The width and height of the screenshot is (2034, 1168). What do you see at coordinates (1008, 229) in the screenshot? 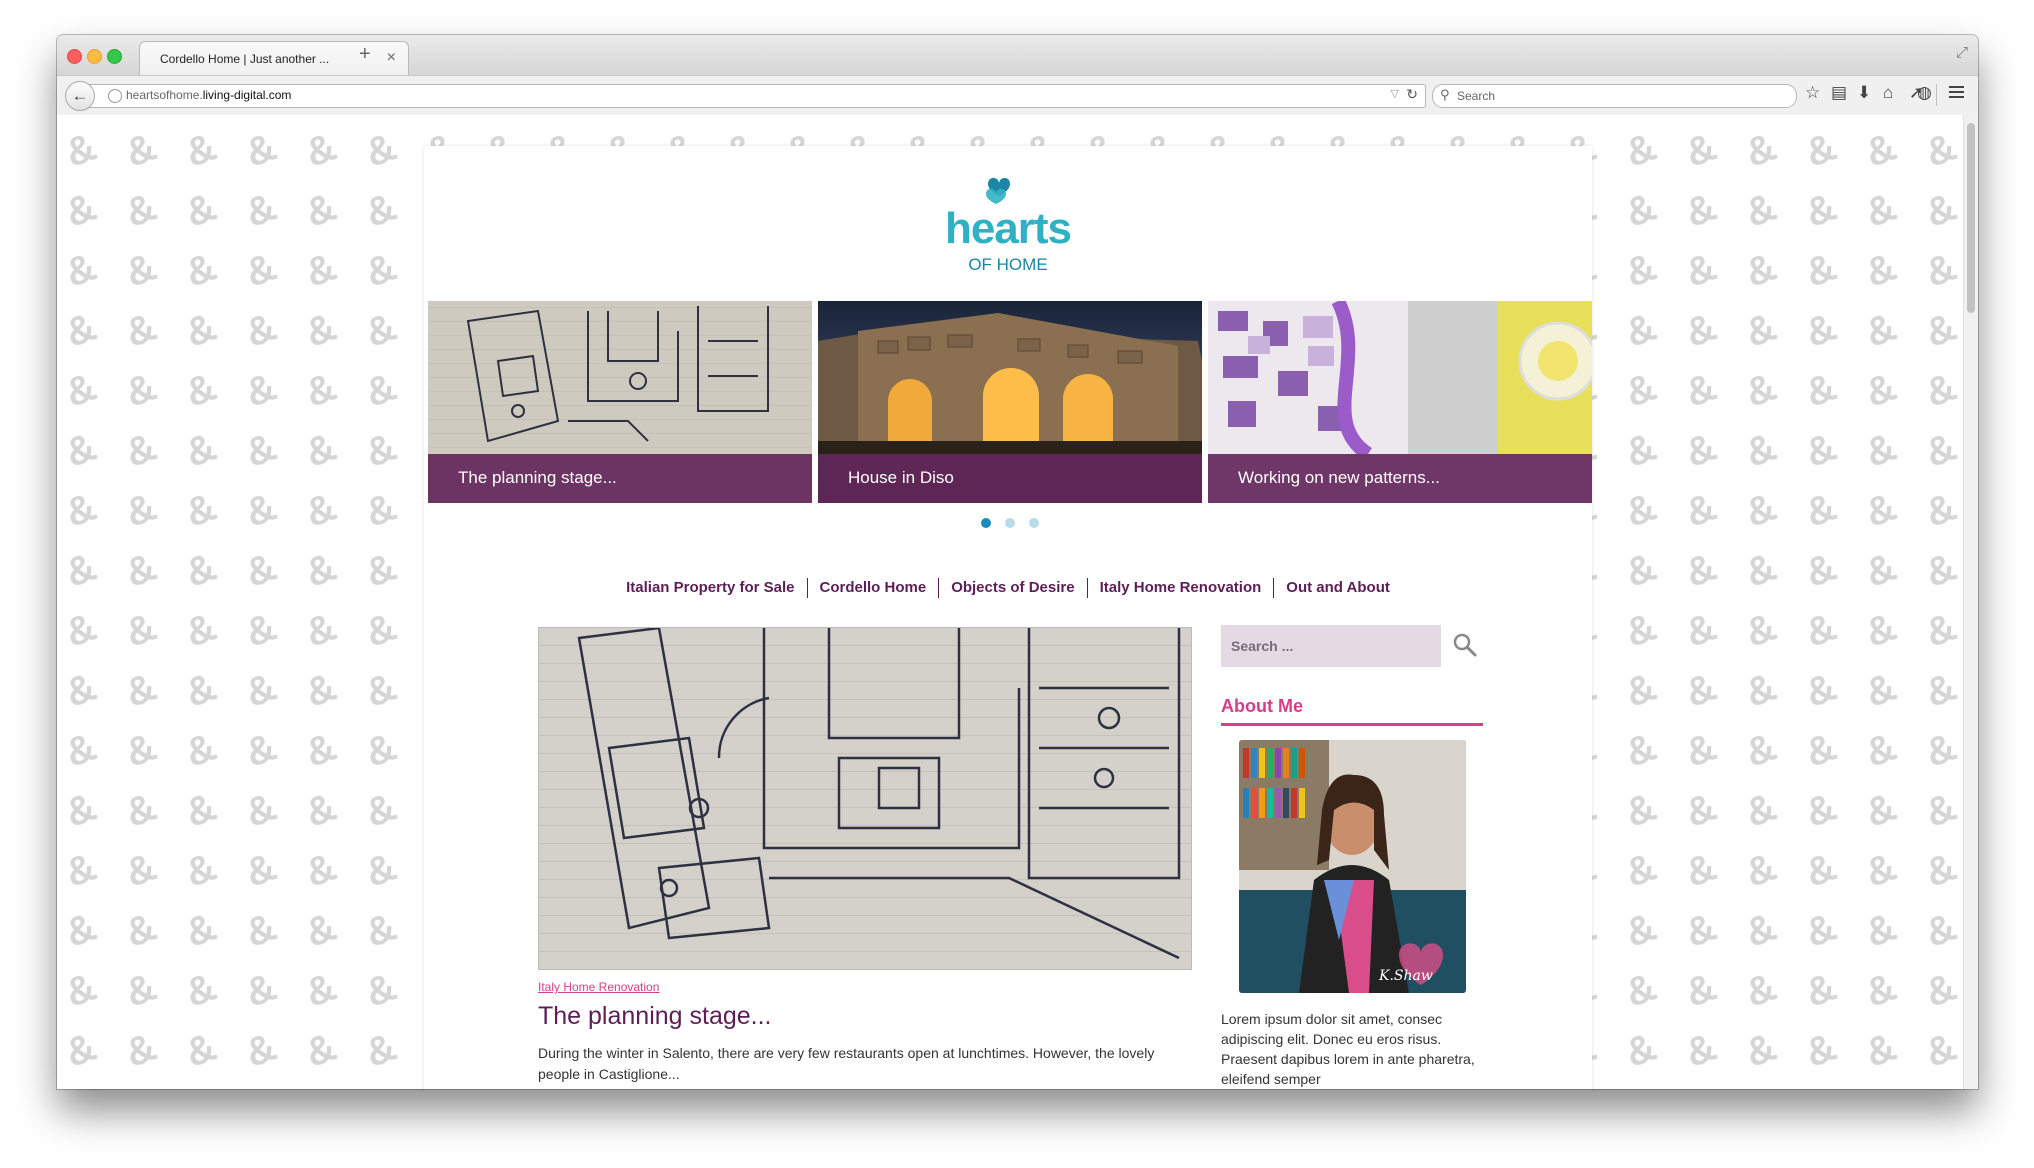
I see `site-logo-title: hearts` at bounding box center [1008, 229].